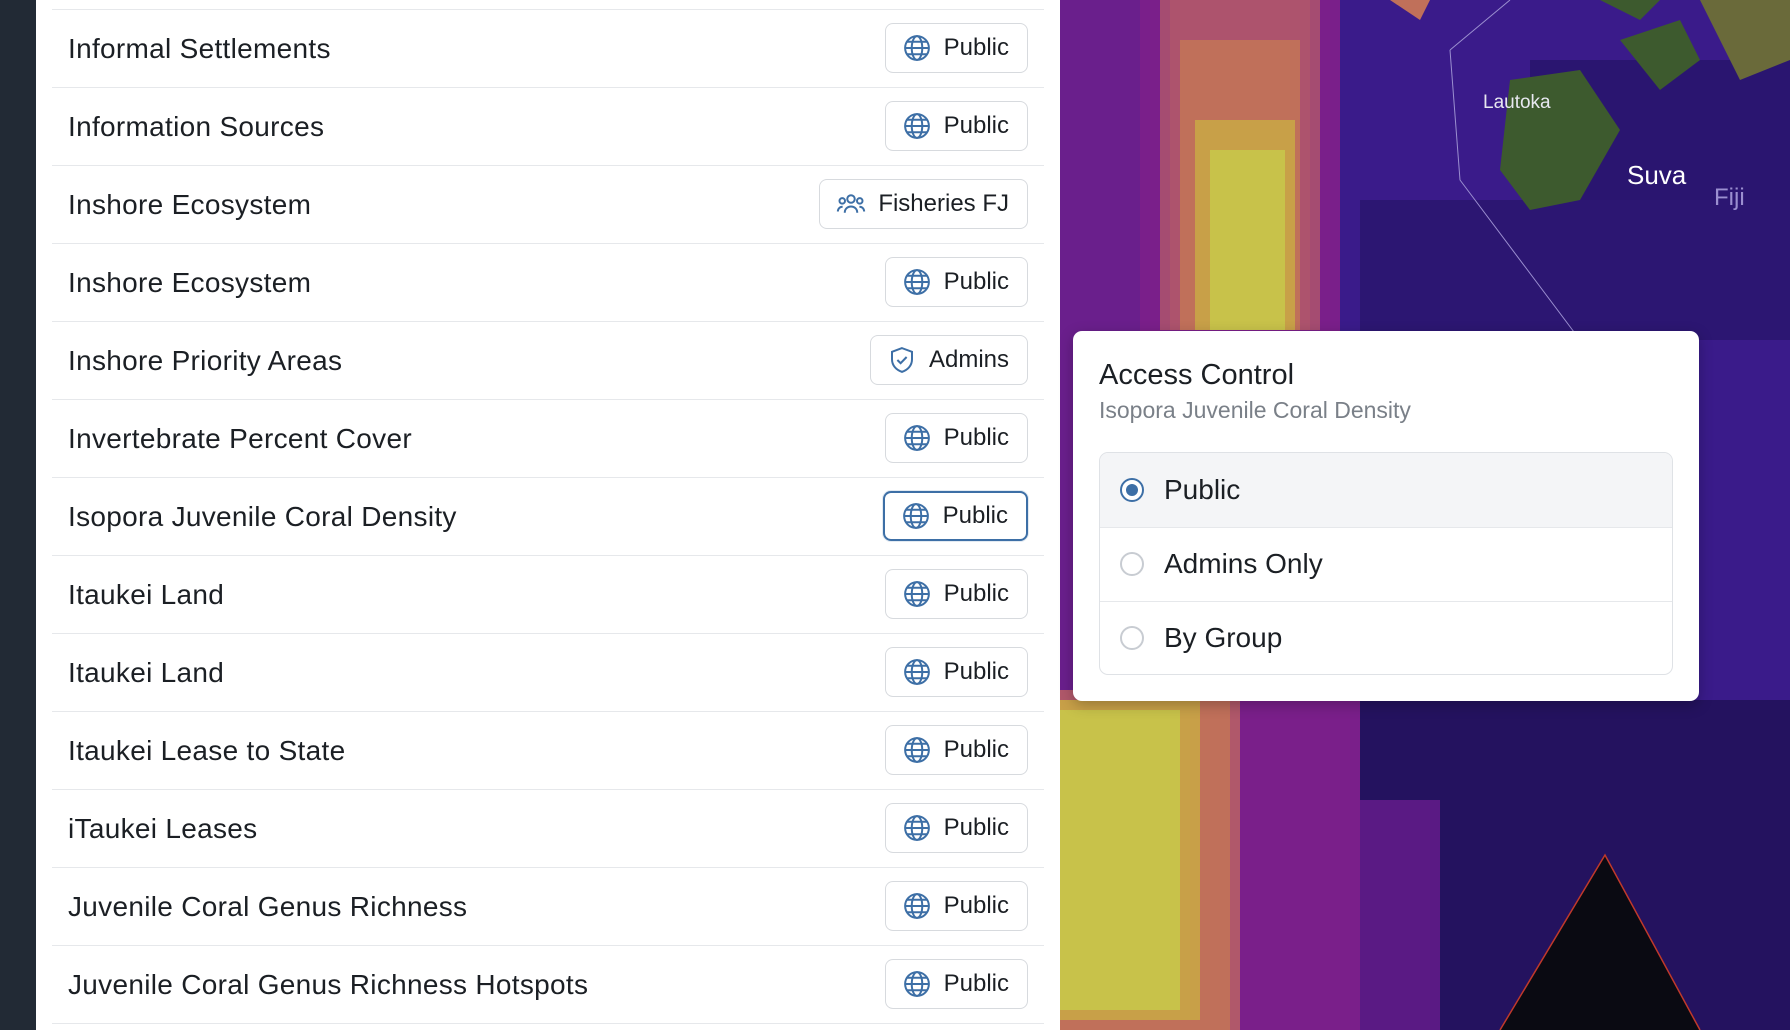 This screenshot has height=1030, width=1790. I want to click on map-label-suva: Suva, so click(1657, 175).